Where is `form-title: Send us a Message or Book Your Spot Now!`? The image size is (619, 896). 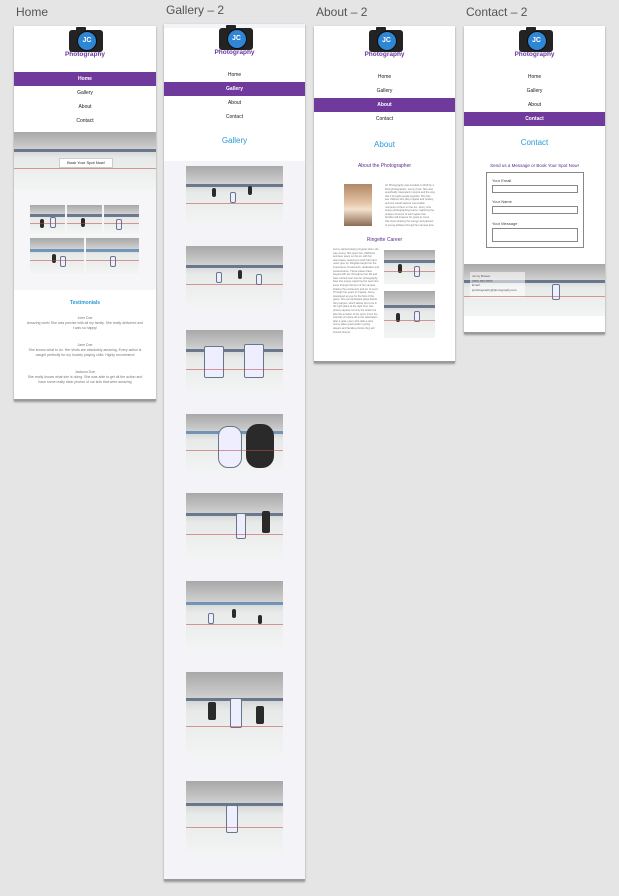
form-title: Send us a Message or Book Your Spot Now! is located at coordinates (534, 165).